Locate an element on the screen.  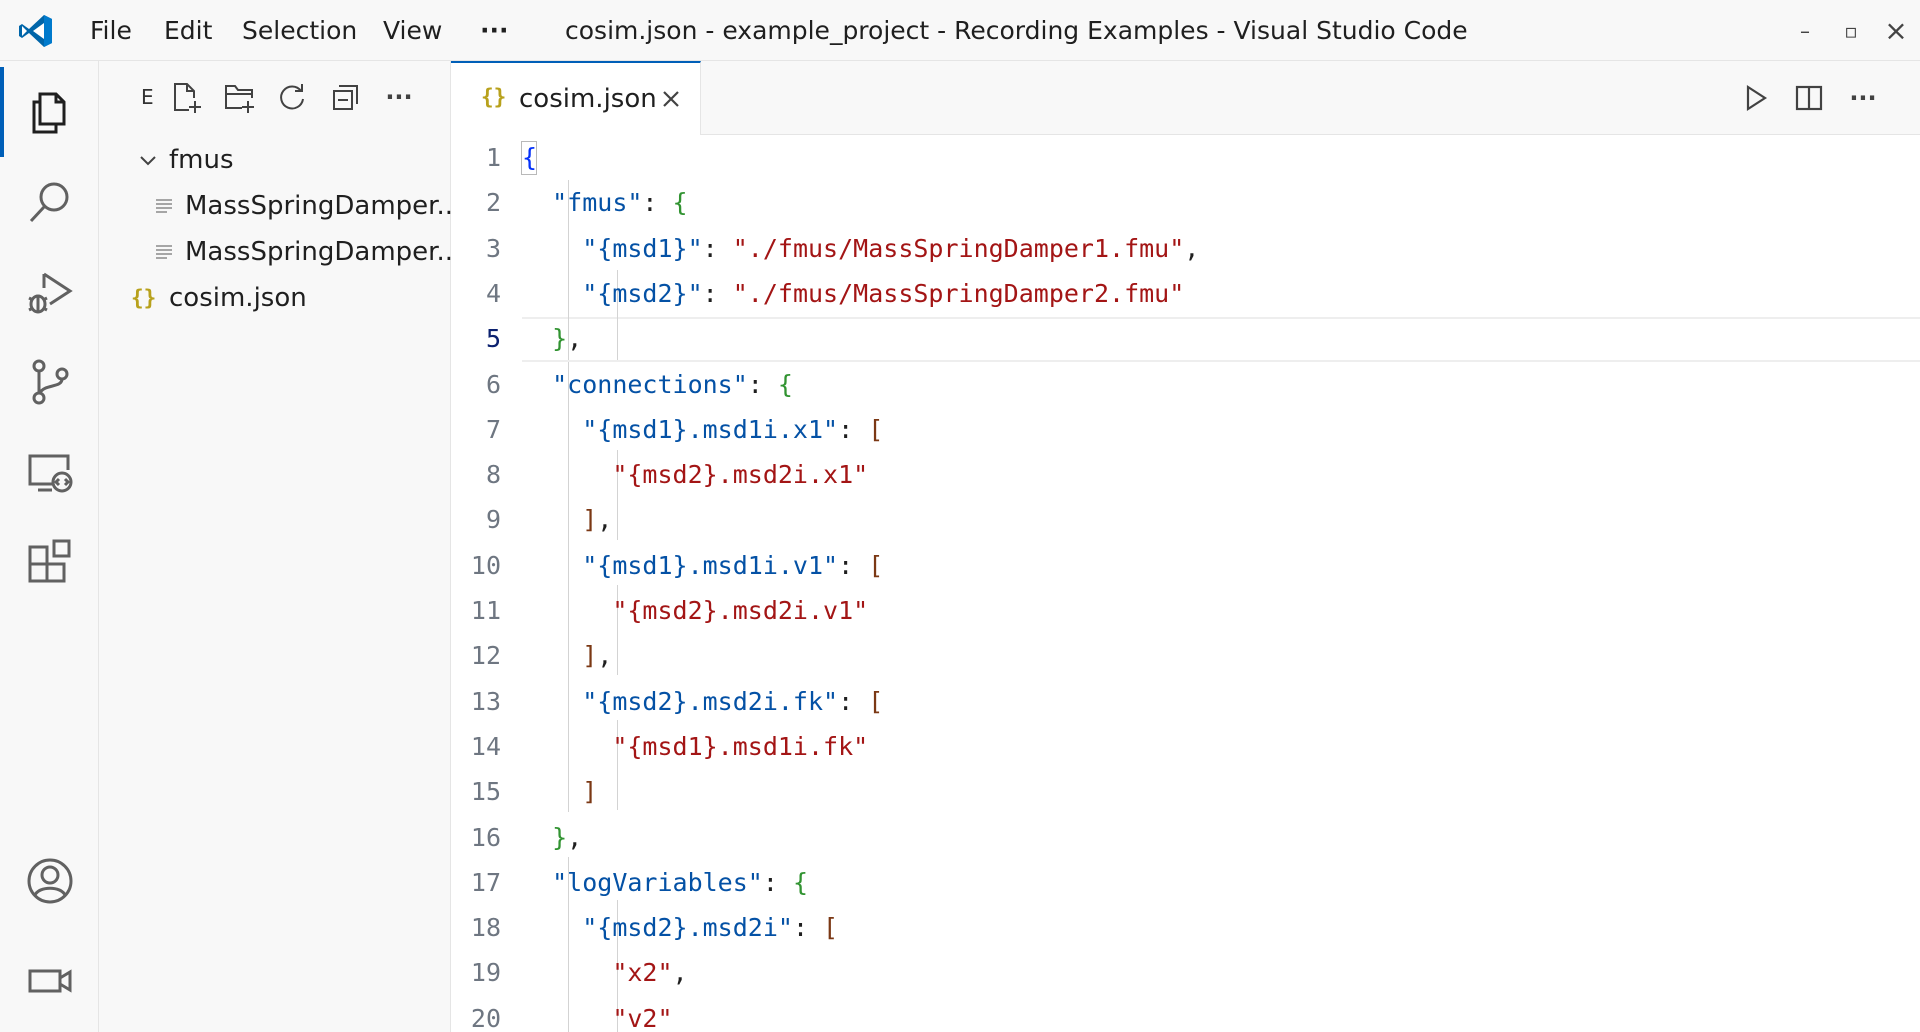
tree-label: fmus is located at coordinates (201, 160).